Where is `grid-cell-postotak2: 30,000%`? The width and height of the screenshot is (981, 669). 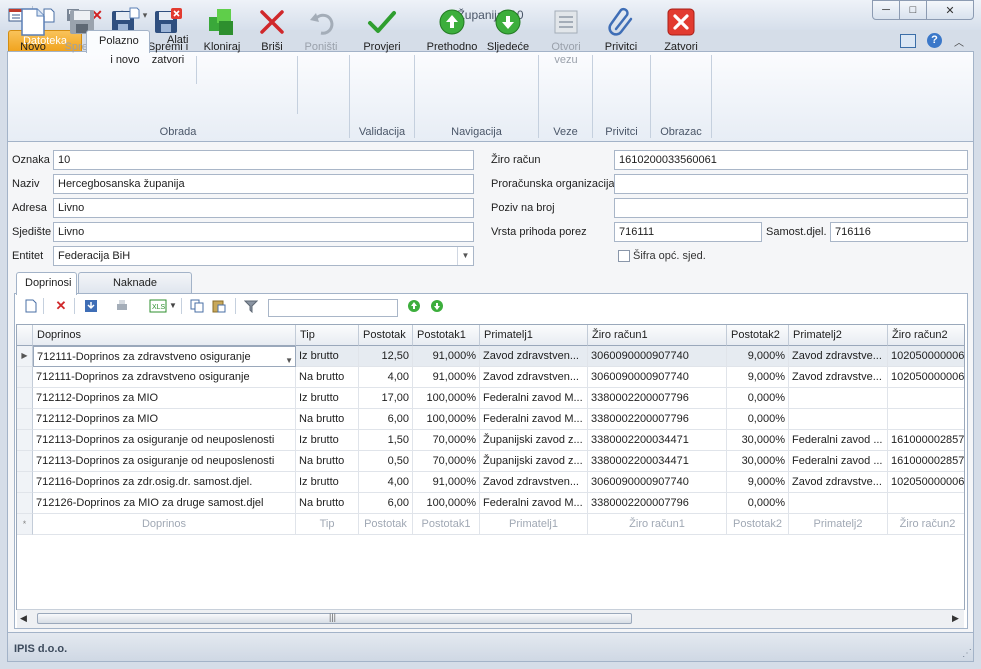
grid-cell-postotak2: 30,000% is located at coordinates (758, 461).